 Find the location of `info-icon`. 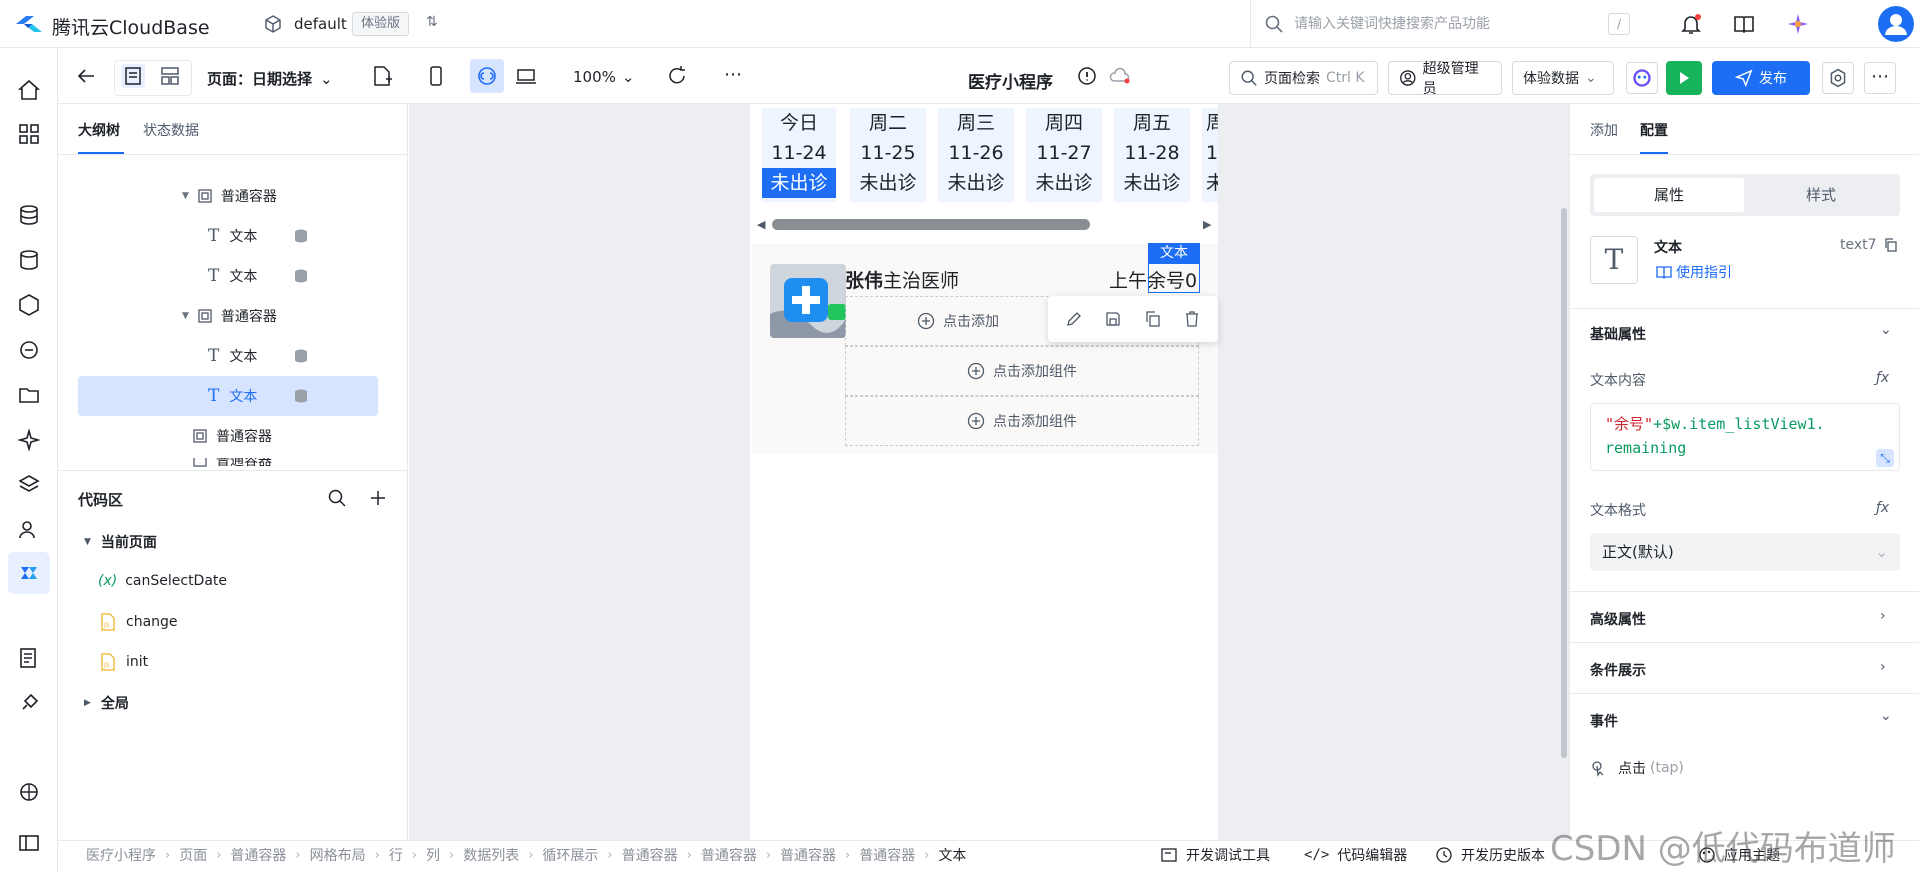

info-icon is located at coordinates (1087, 76).